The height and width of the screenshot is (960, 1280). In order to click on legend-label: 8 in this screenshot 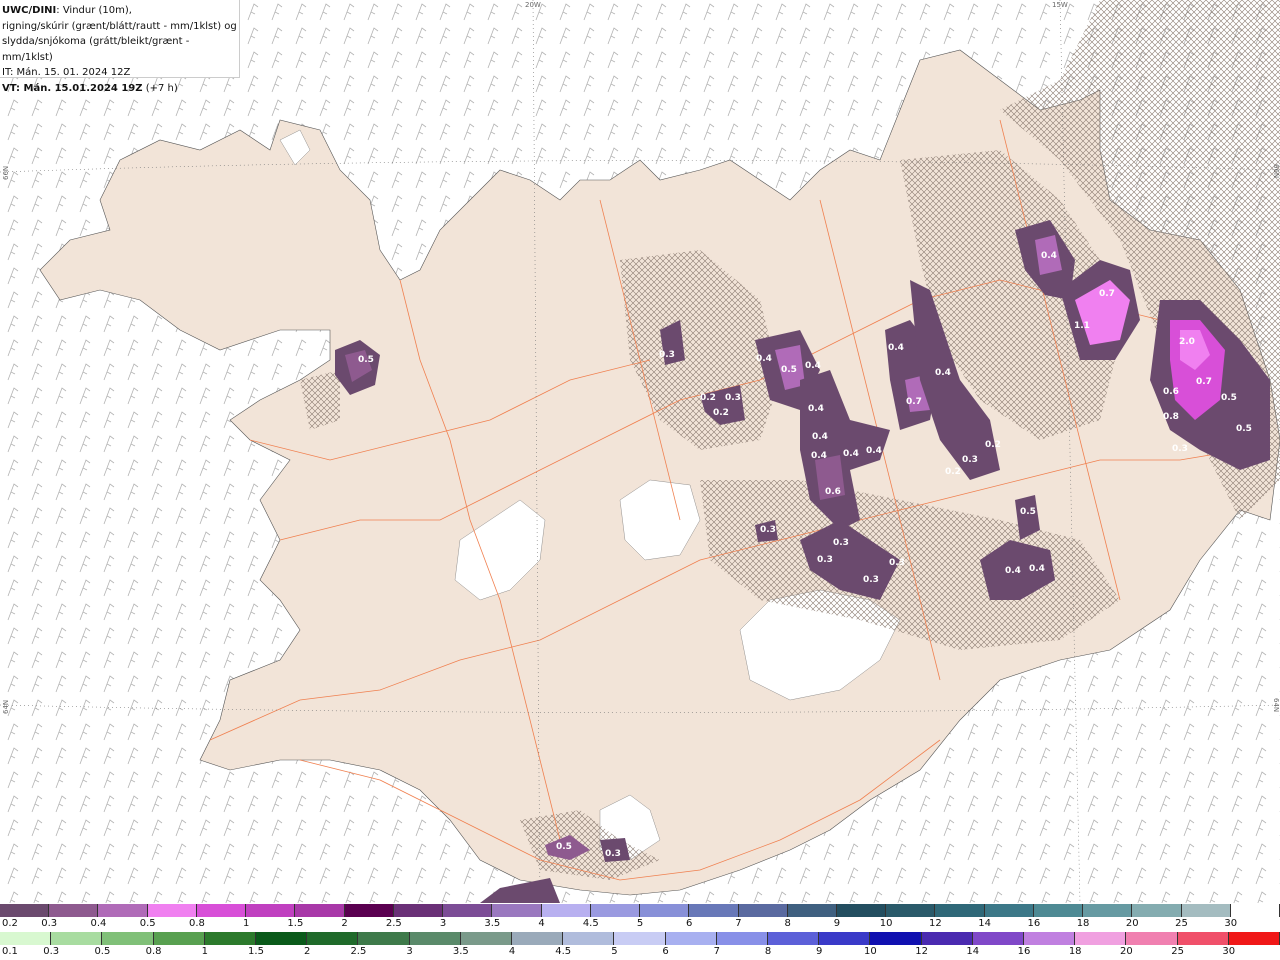, I will do `click(768, 951)`.